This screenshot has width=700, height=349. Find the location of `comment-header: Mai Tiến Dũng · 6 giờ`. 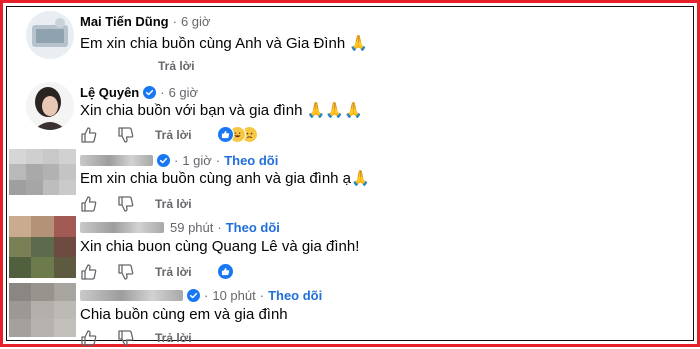

comment-header: Mai Tiến Dũng · 6 giờ is located at coordinates (145, 21).